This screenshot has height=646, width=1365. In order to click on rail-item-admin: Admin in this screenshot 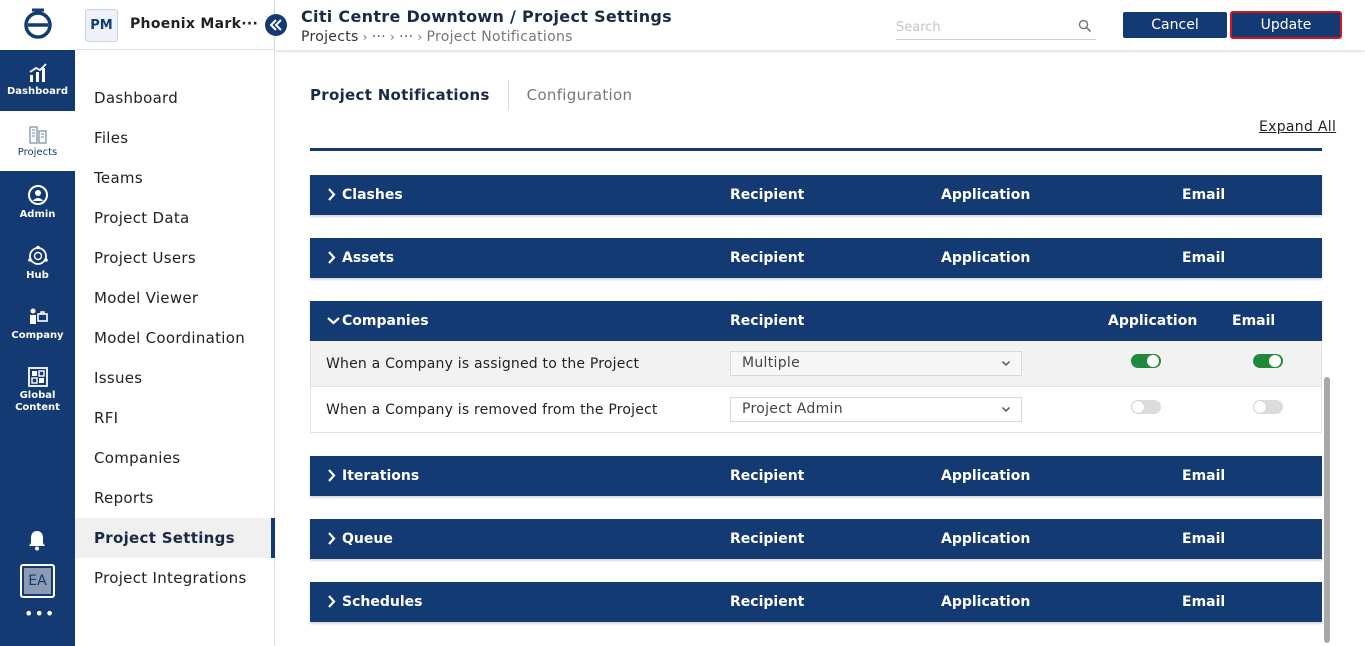, I will do `click(37, 202)`.